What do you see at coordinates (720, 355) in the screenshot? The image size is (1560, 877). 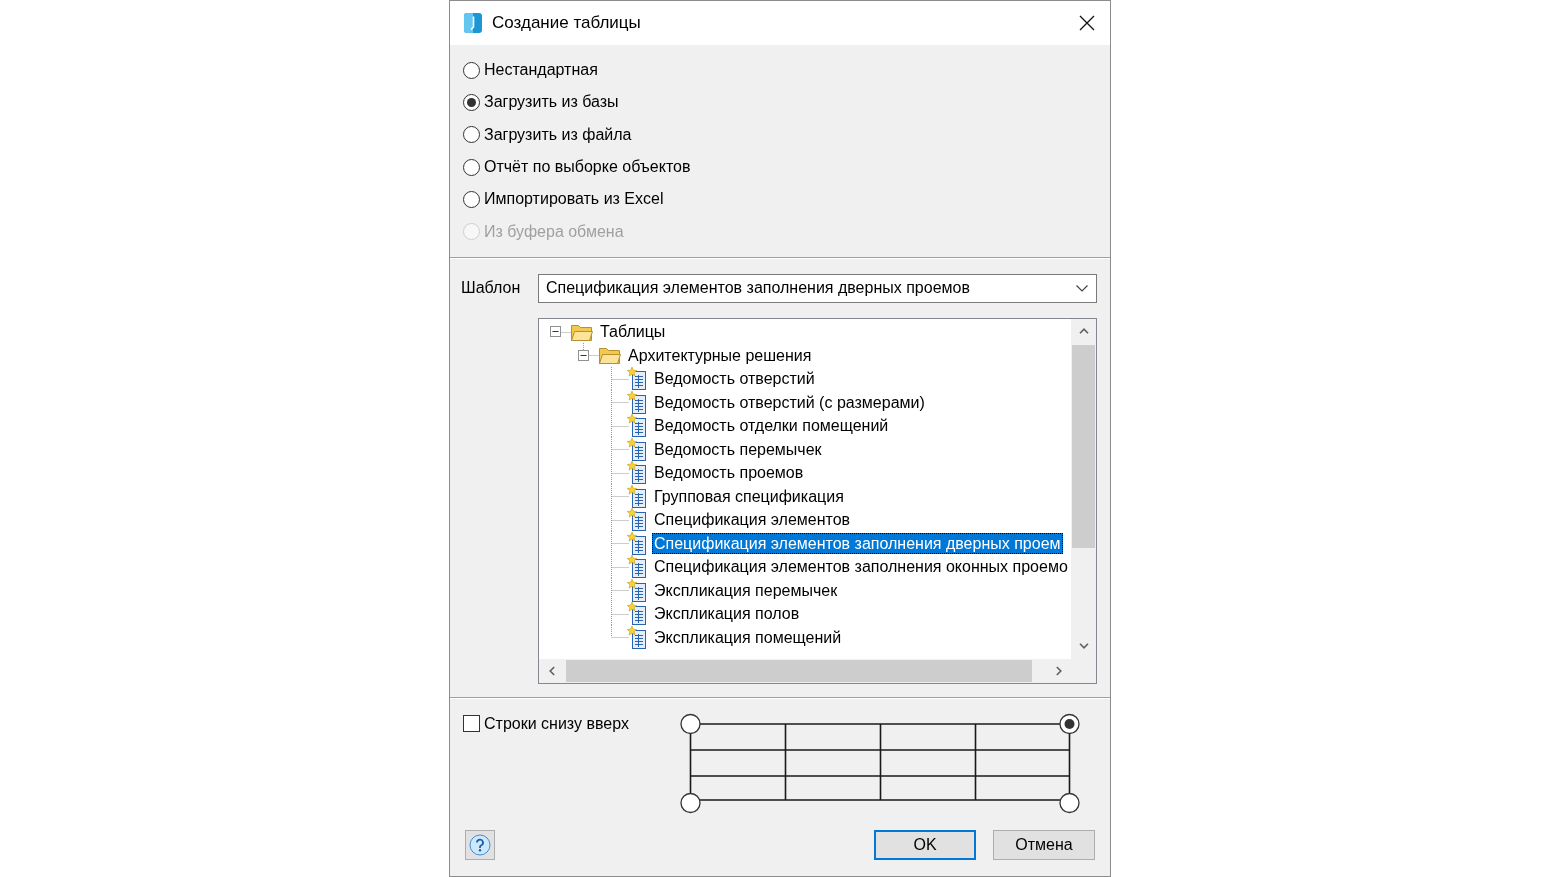 I see `tree-item: Архитектурные решения` at bounding box center [720, 355].